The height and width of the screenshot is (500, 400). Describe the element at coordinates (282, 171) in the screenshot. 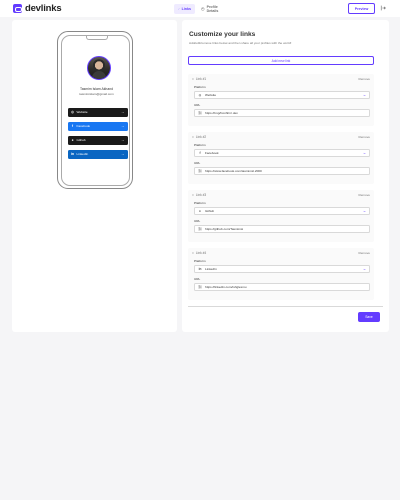

I see `url-input: ⛓ https://www.facebook.com/tasmimsl.2000` at that location.